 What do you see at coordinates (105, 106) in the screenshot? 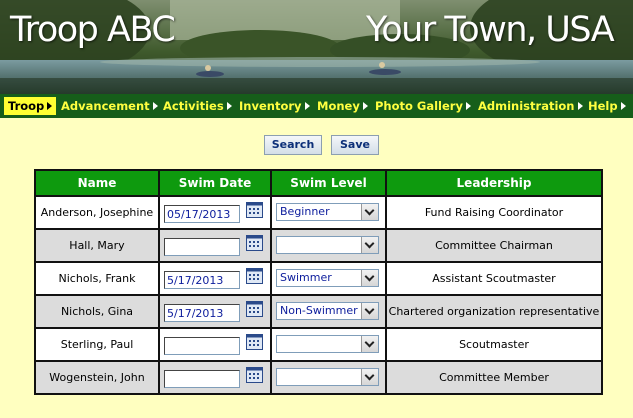
I see `nav-item-label: Advancement` at bounding box center [105, 106].